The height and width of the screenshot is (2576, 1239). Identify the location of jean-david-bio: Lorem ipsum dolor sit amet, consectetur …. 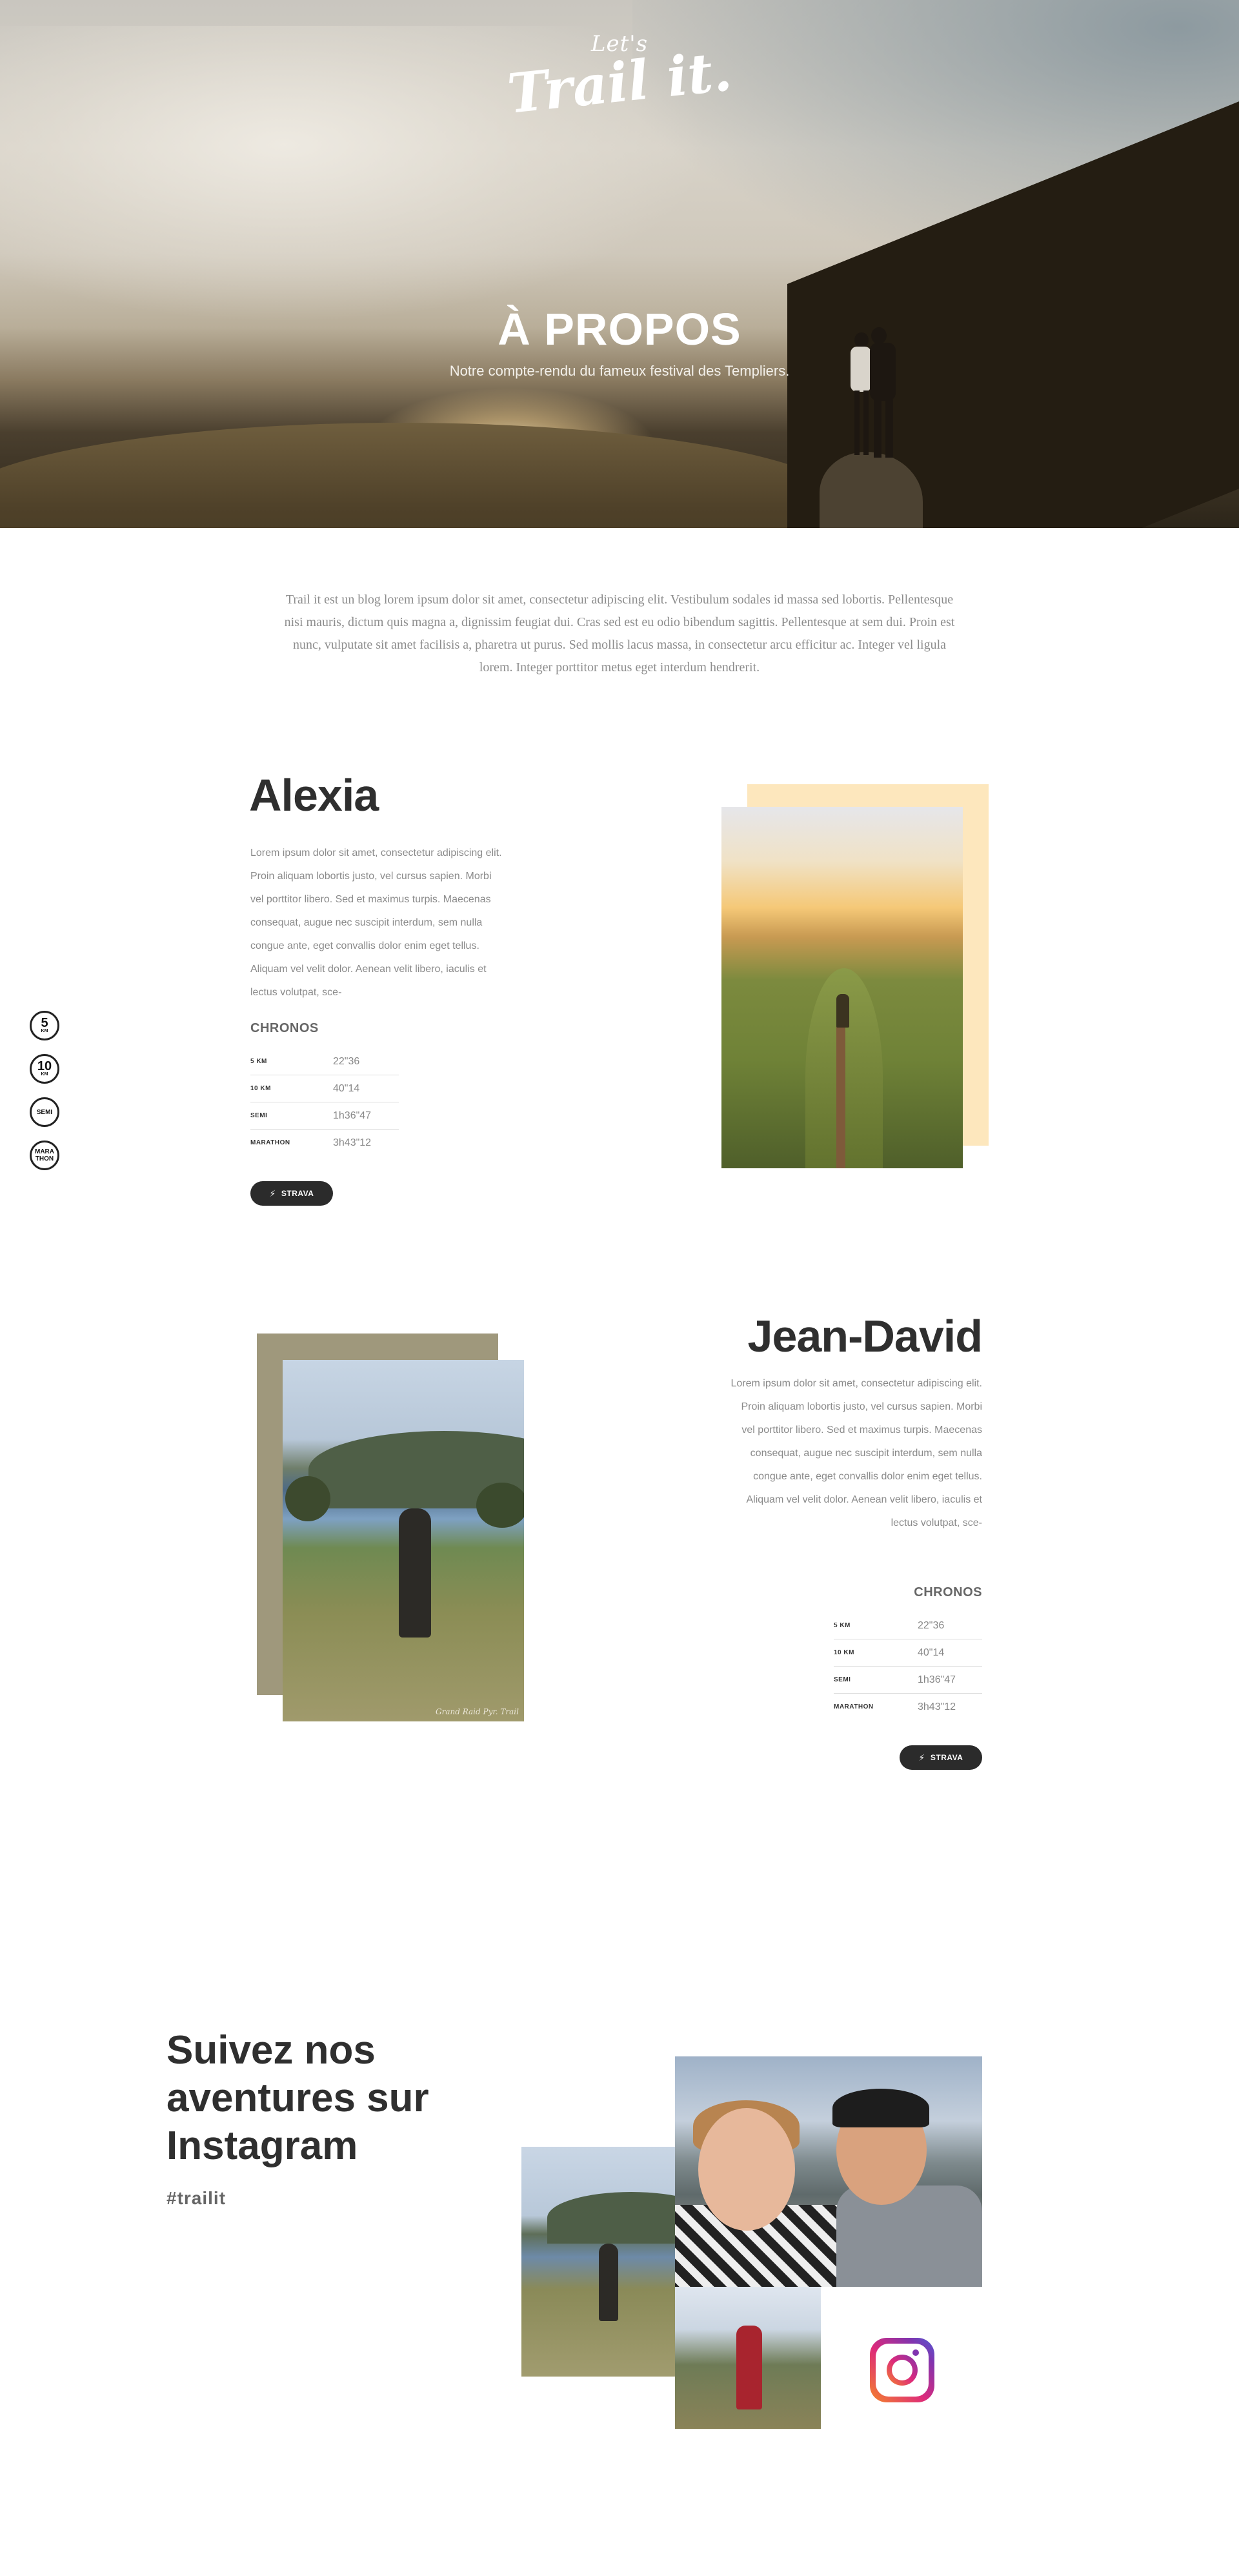
(856, 1453).